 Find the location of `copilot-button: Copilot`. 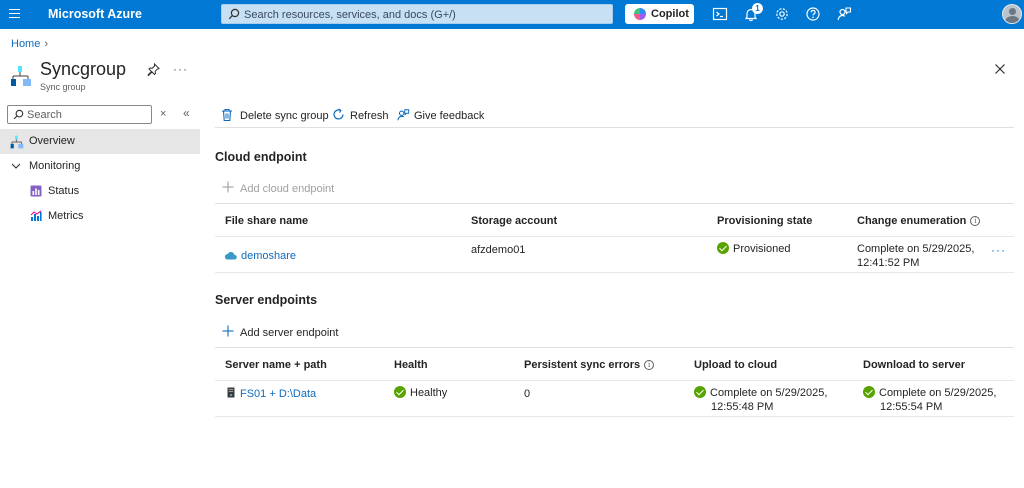

copilot-button: Copilot is located at coordinates (659, 14).